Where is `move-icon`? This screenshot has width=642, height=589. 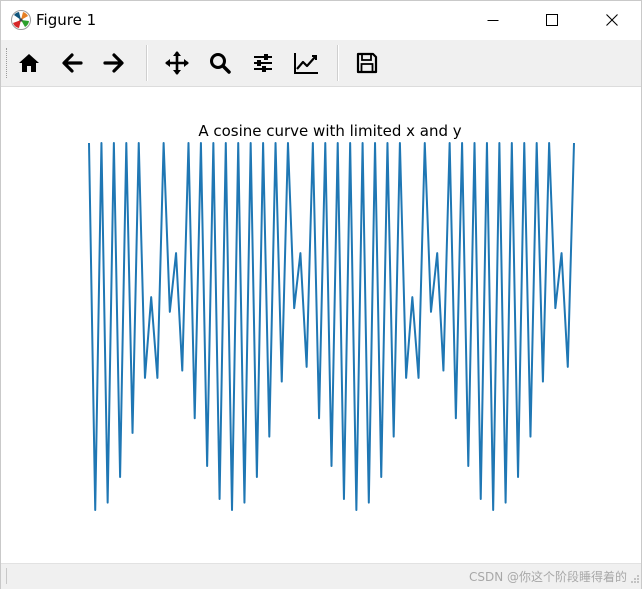 move-icon is located at coordinates (177, 63).